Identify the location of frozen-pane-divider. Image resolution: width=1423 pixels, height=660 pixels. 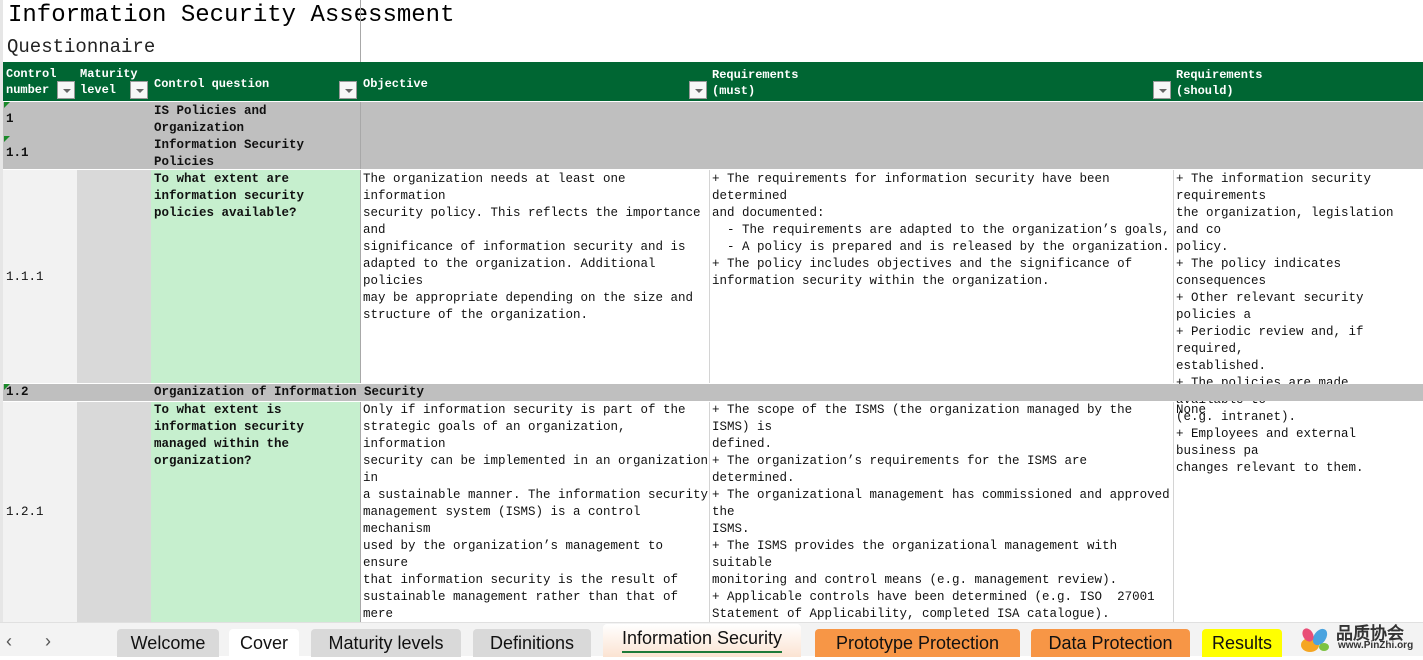
(360, 31).